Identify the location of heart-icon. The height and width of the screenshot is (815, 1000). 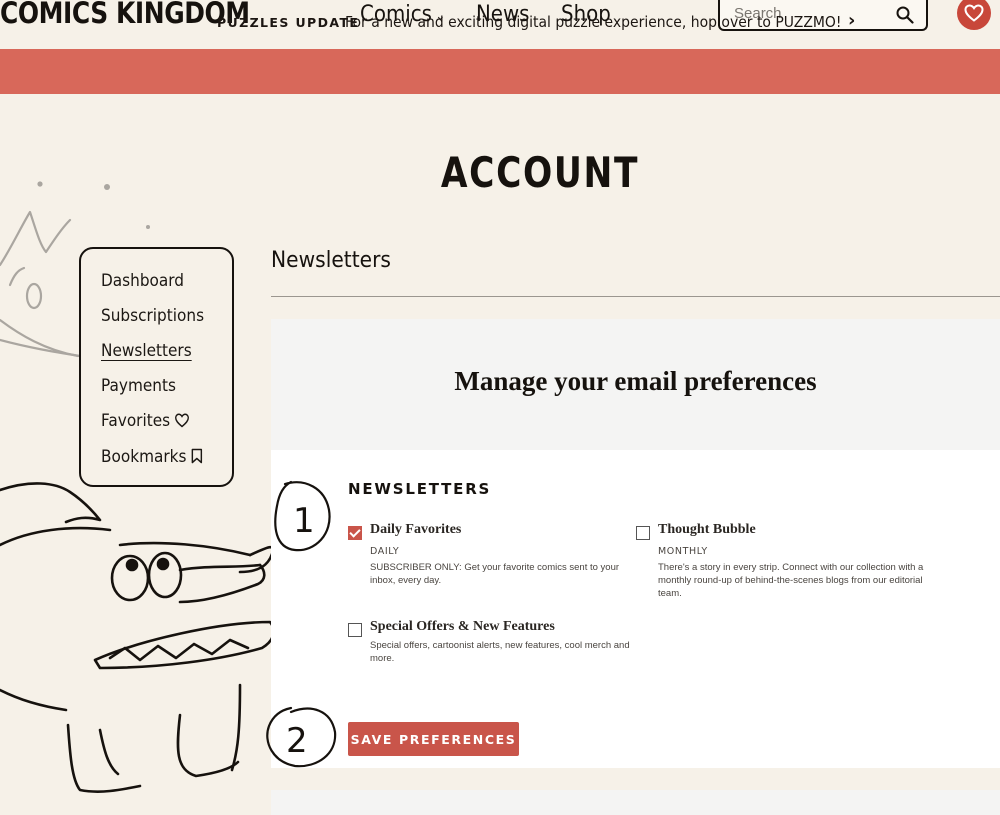
(974, 13).